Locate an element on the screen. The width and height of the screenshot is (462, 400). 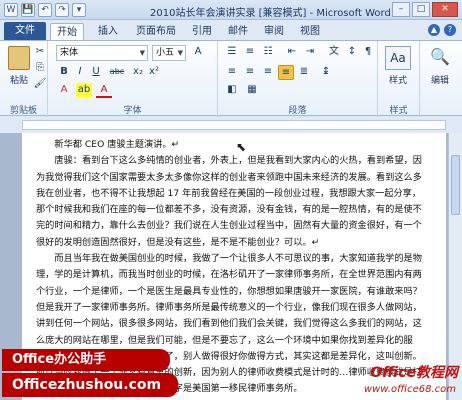
superscript-button: x² is located at coordinates (154, 72).